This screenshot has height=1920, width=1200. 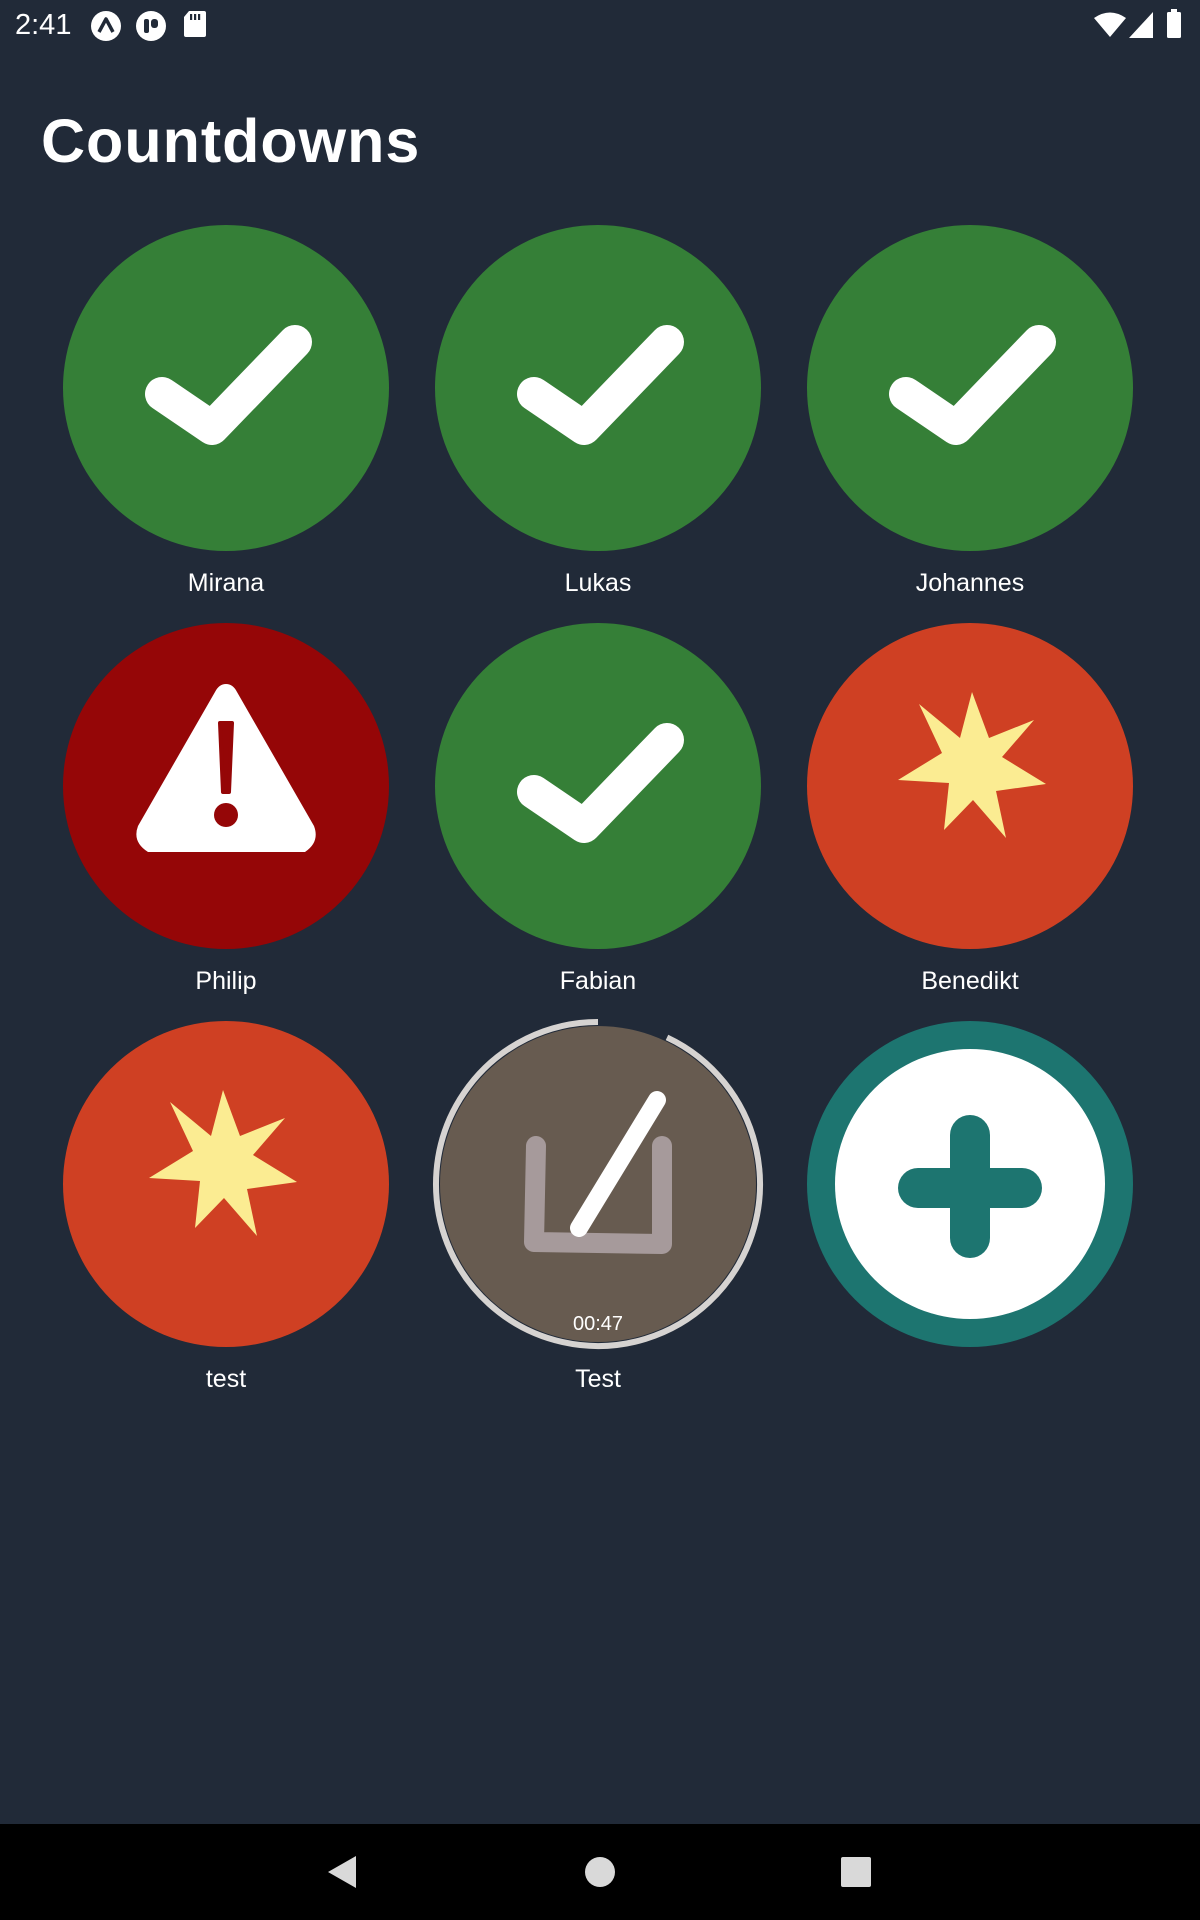 What do you see at coordinates (226, 583) in the screenshot?
I see `countdown-name: Mirana` at bounding box center [226, 583].